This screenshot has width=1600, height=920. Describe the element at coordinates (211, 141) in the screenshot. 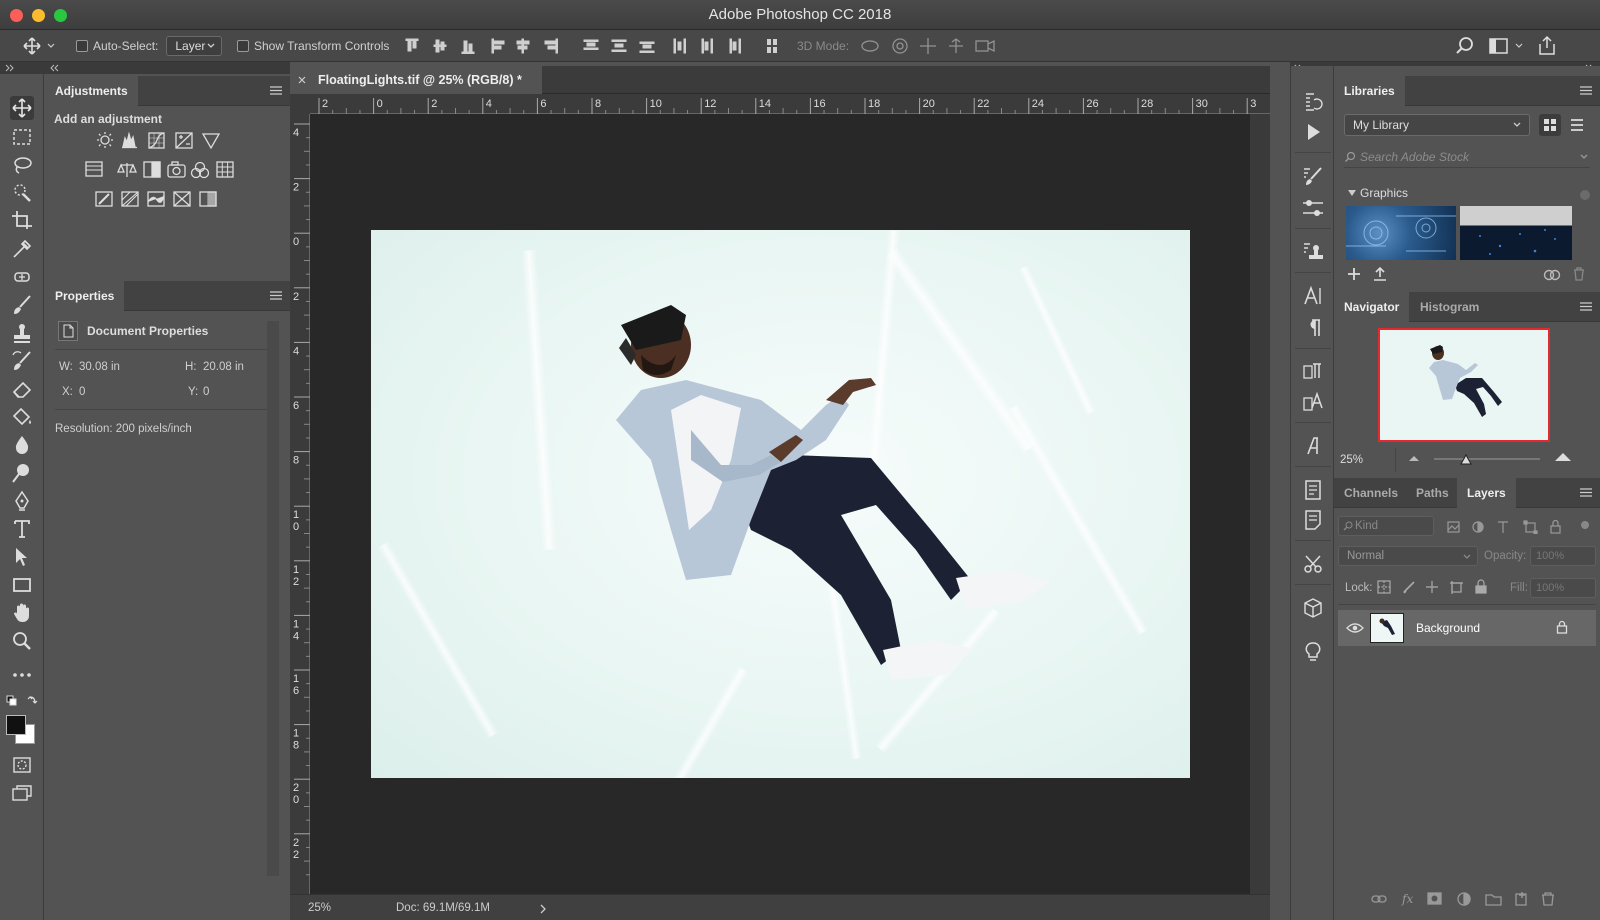

I see `vibrance-icon` at that location.